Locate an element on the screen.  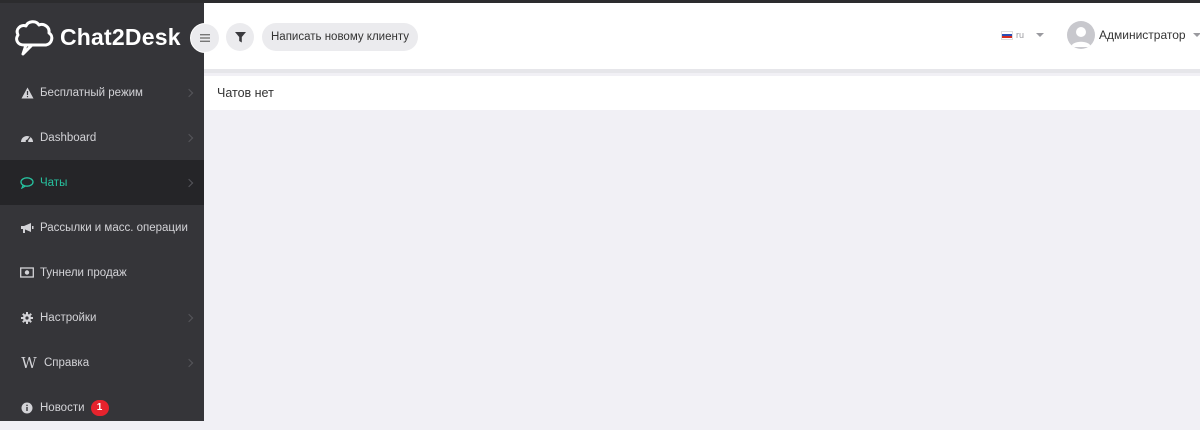
sidebar-item-label: Справка is located at coordinates (67, 362).